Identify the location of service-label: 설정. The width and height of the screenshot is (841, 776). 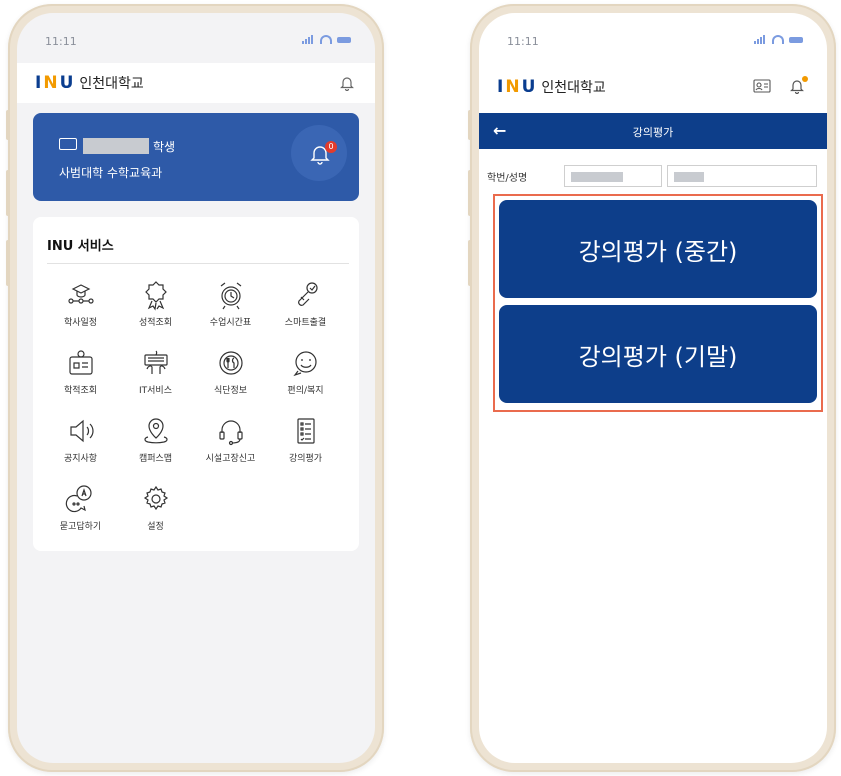
(155, 527).